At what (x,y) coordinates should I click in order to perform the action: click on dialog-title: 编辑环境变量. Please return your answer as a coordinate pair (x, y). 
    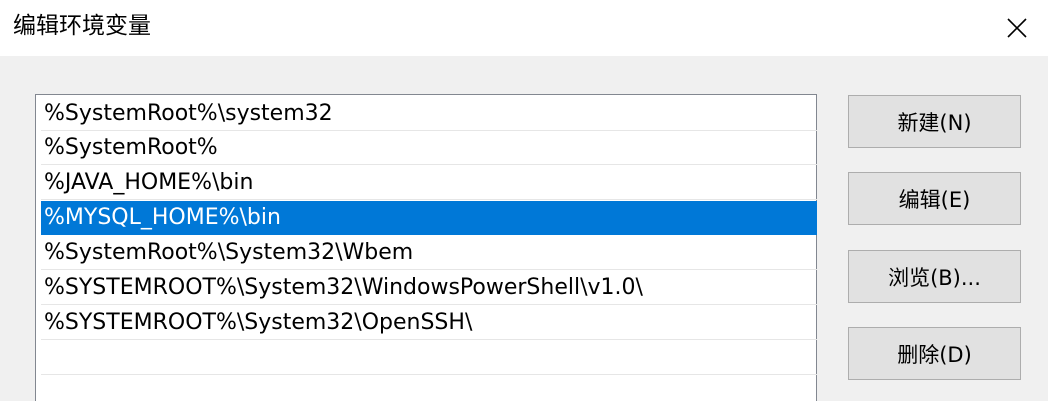
    Looking at the image, I should click on (82, 26).